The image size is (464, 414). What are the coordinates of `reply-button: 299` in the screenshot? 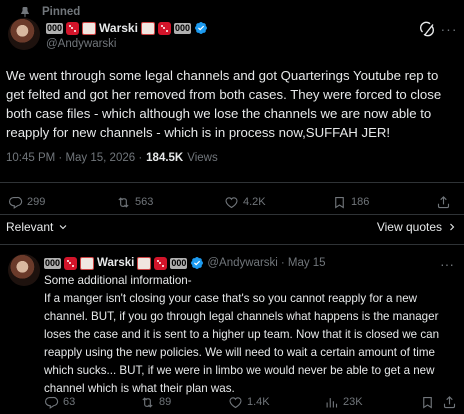 It's located at (26, 202).